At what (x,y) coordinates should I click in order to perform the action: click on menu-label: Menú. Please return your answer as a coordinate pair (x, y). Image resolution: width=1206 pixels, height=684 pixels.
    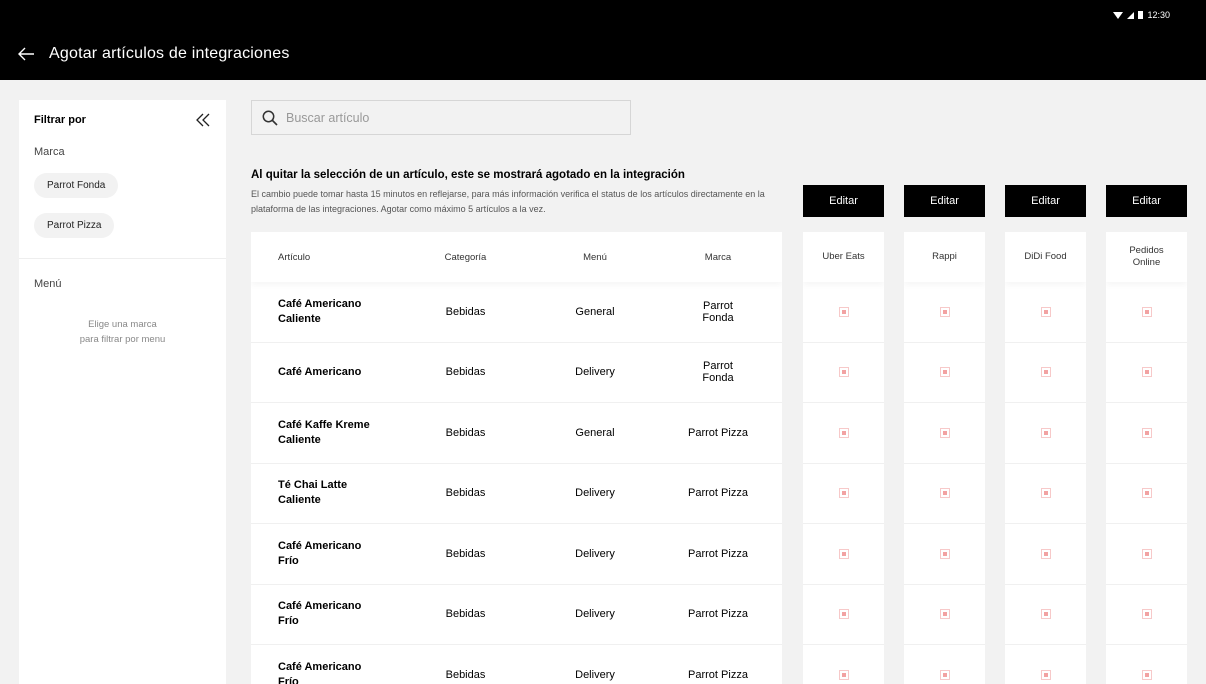
    Looking at the image, I should click on (48, 284).